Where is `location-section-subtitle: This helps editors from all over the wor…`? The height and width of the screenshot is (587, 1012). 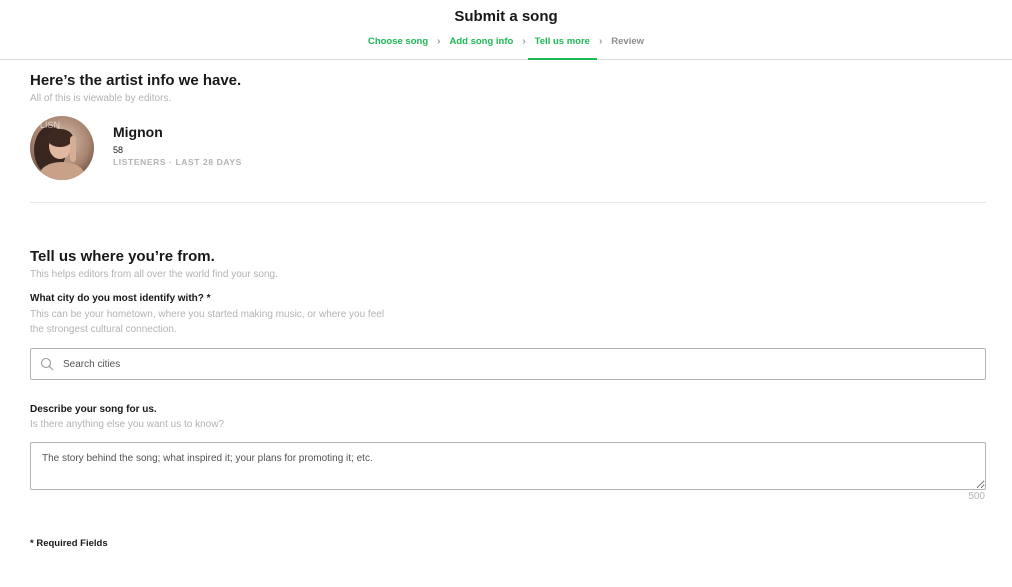
location-section-subtitle: This helps editors from all over the wor… is located at coordinates (154, 274).